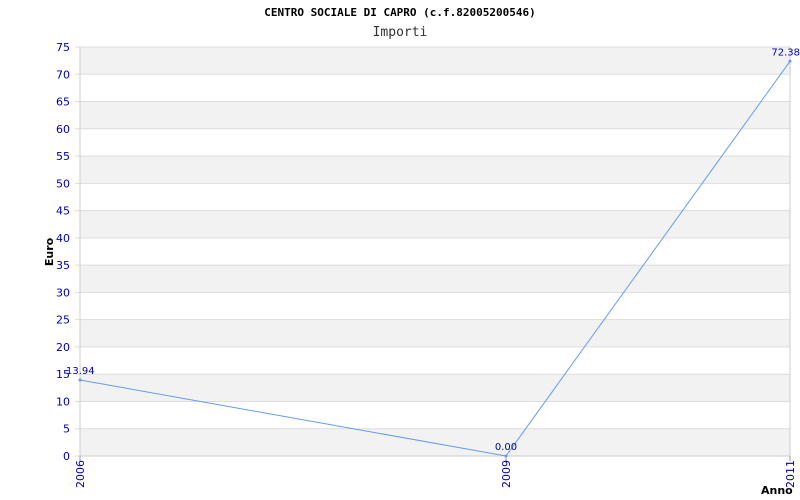 This screenshot has width=800, height=500. Describe the element at coordinates (63, 129) in the screenshot. I see `y-tick-label: 60` at that location.